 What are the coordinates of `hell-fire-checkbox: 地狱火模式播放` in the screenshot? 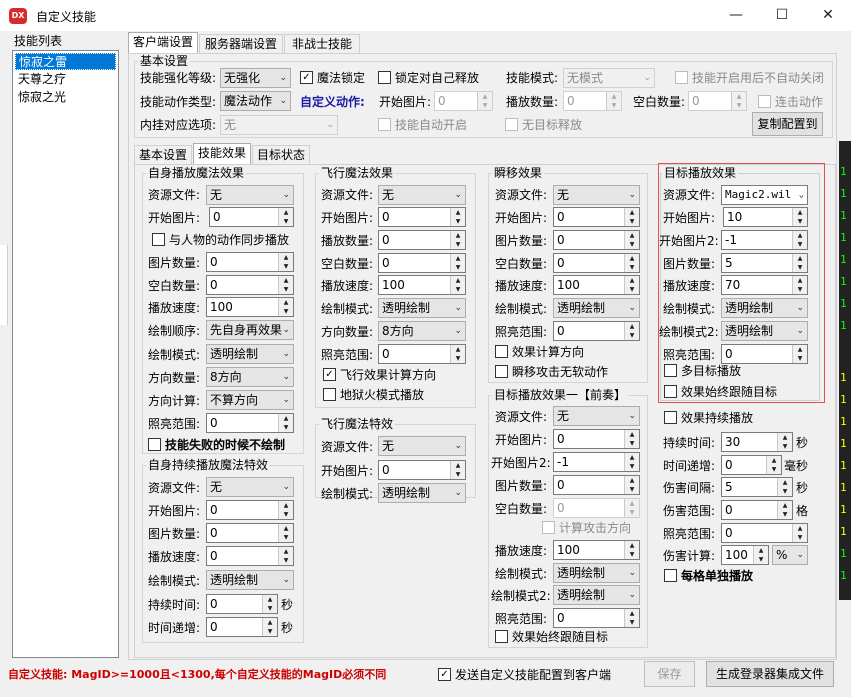 It's located at (373, 395).